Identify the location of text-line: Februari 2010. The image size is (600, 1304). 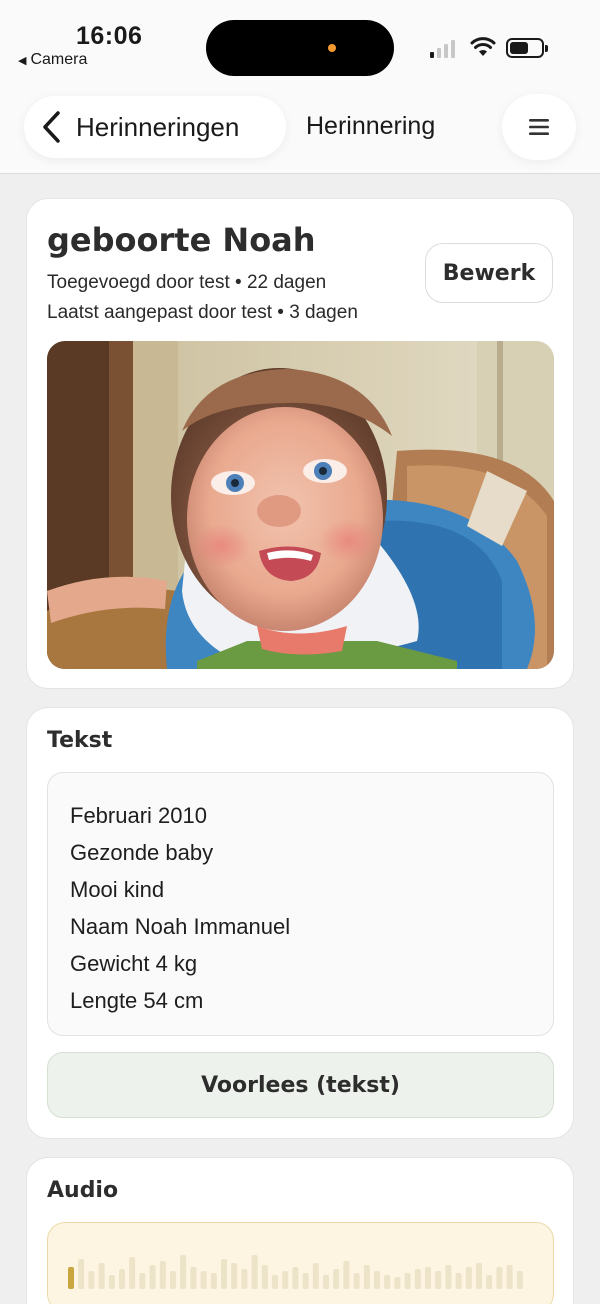
(138, 815).